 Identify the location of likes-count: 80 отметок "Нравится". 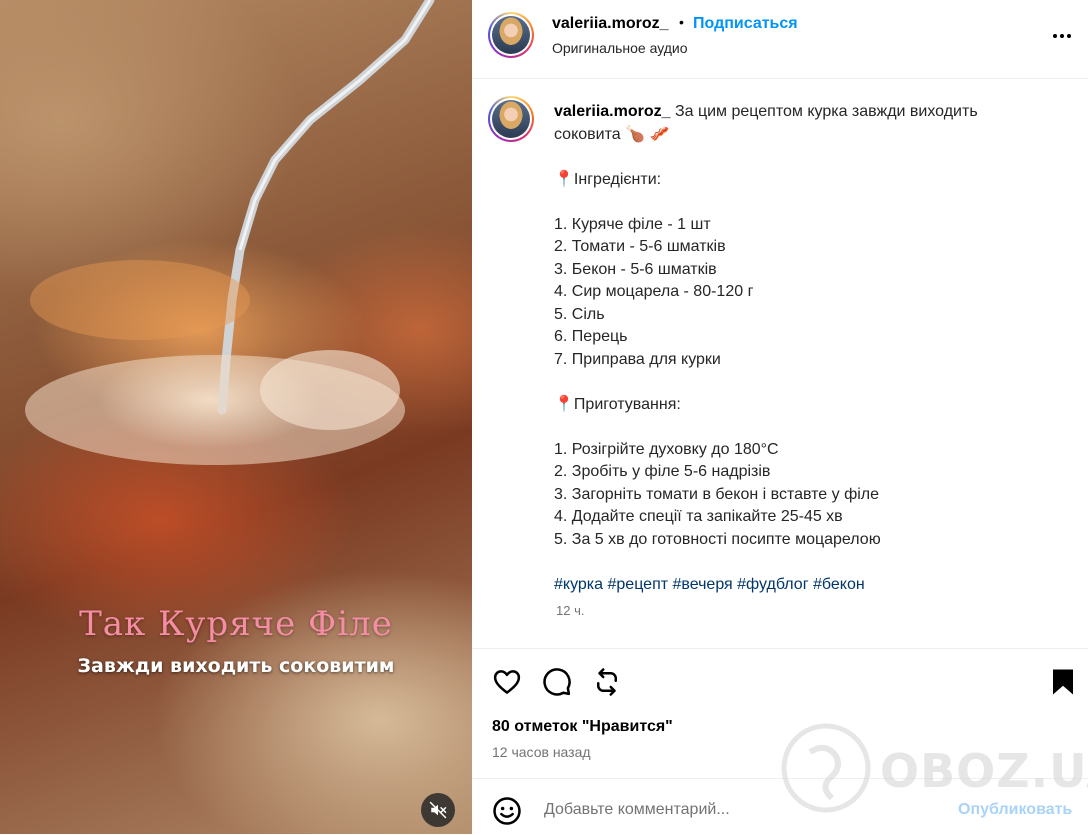
(582, 727).